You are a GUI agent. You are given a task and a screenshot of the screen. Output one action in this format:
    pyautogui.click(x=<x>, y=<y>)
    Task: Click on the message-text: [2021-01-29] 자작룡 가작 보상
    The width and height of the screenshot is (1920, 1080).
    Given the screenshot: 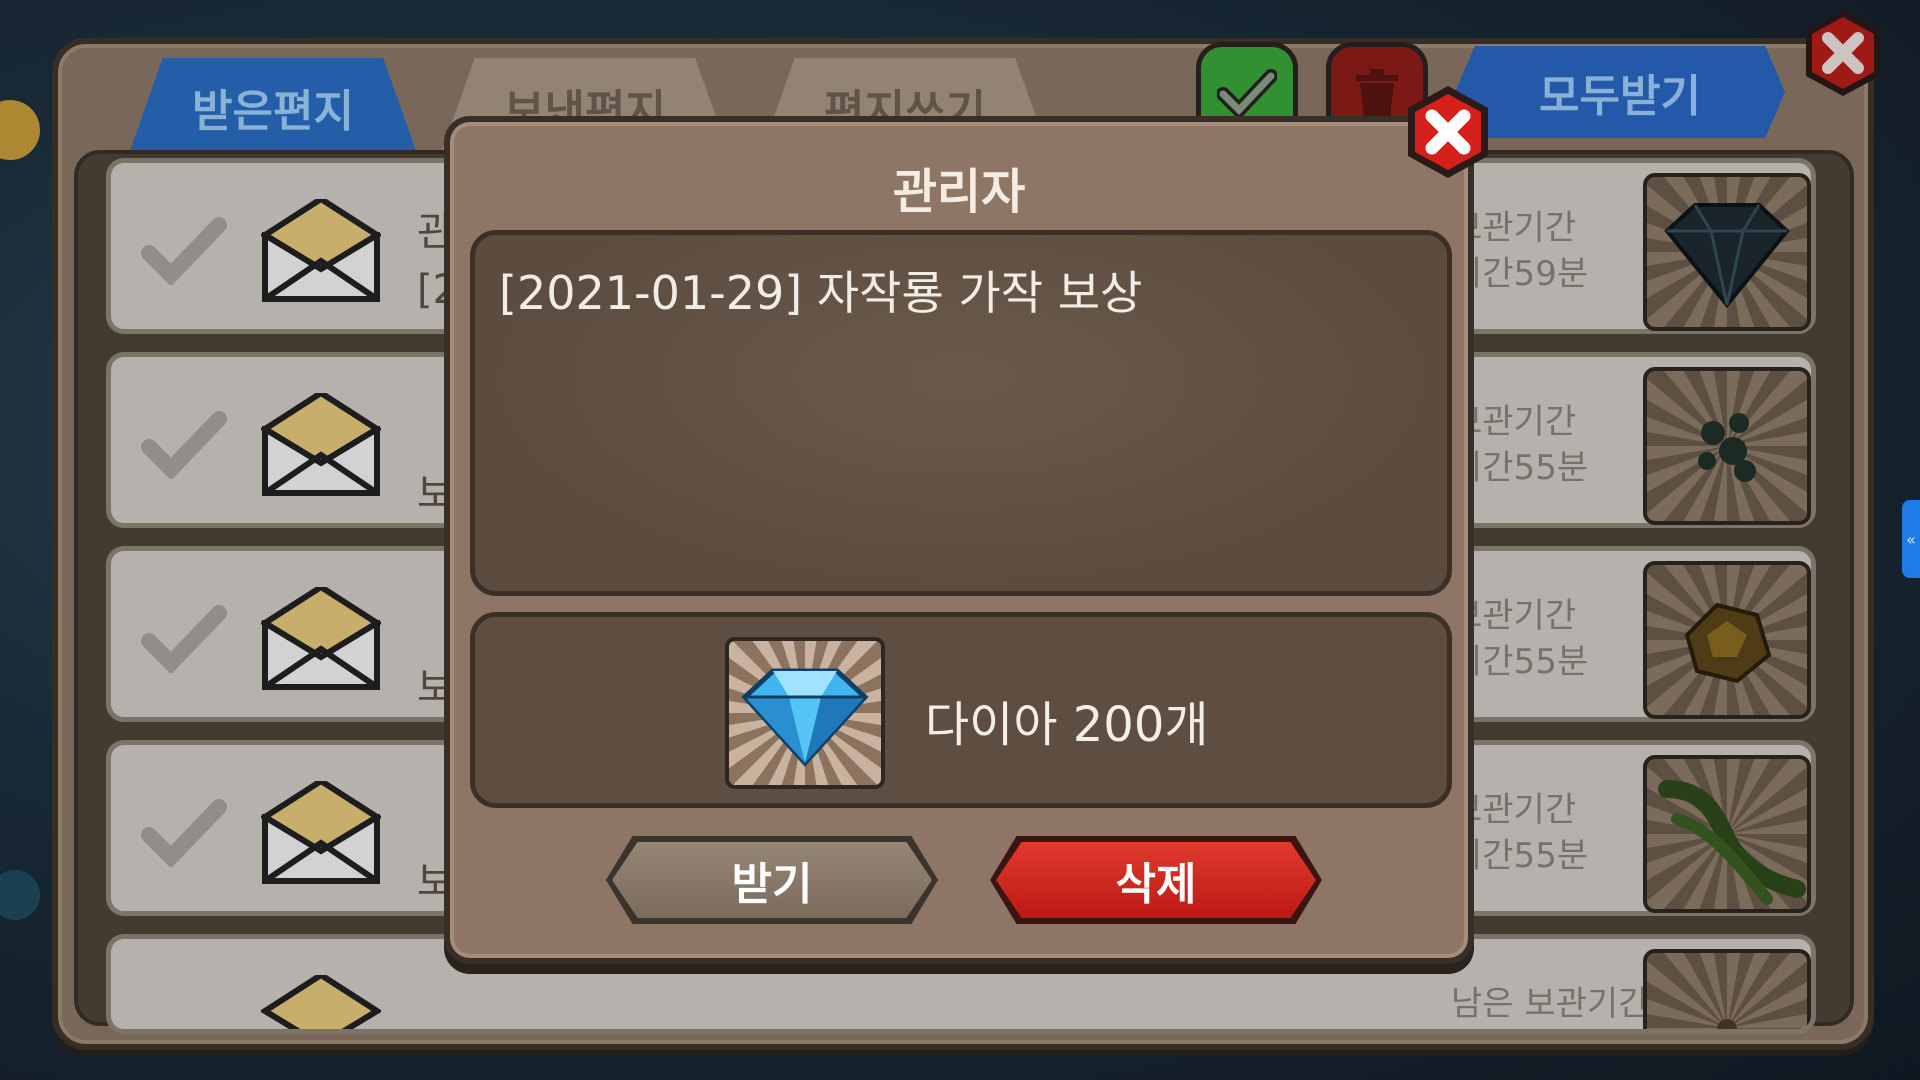 What is the action you would take?
    pyautogui.click(x=821, y=293)
    